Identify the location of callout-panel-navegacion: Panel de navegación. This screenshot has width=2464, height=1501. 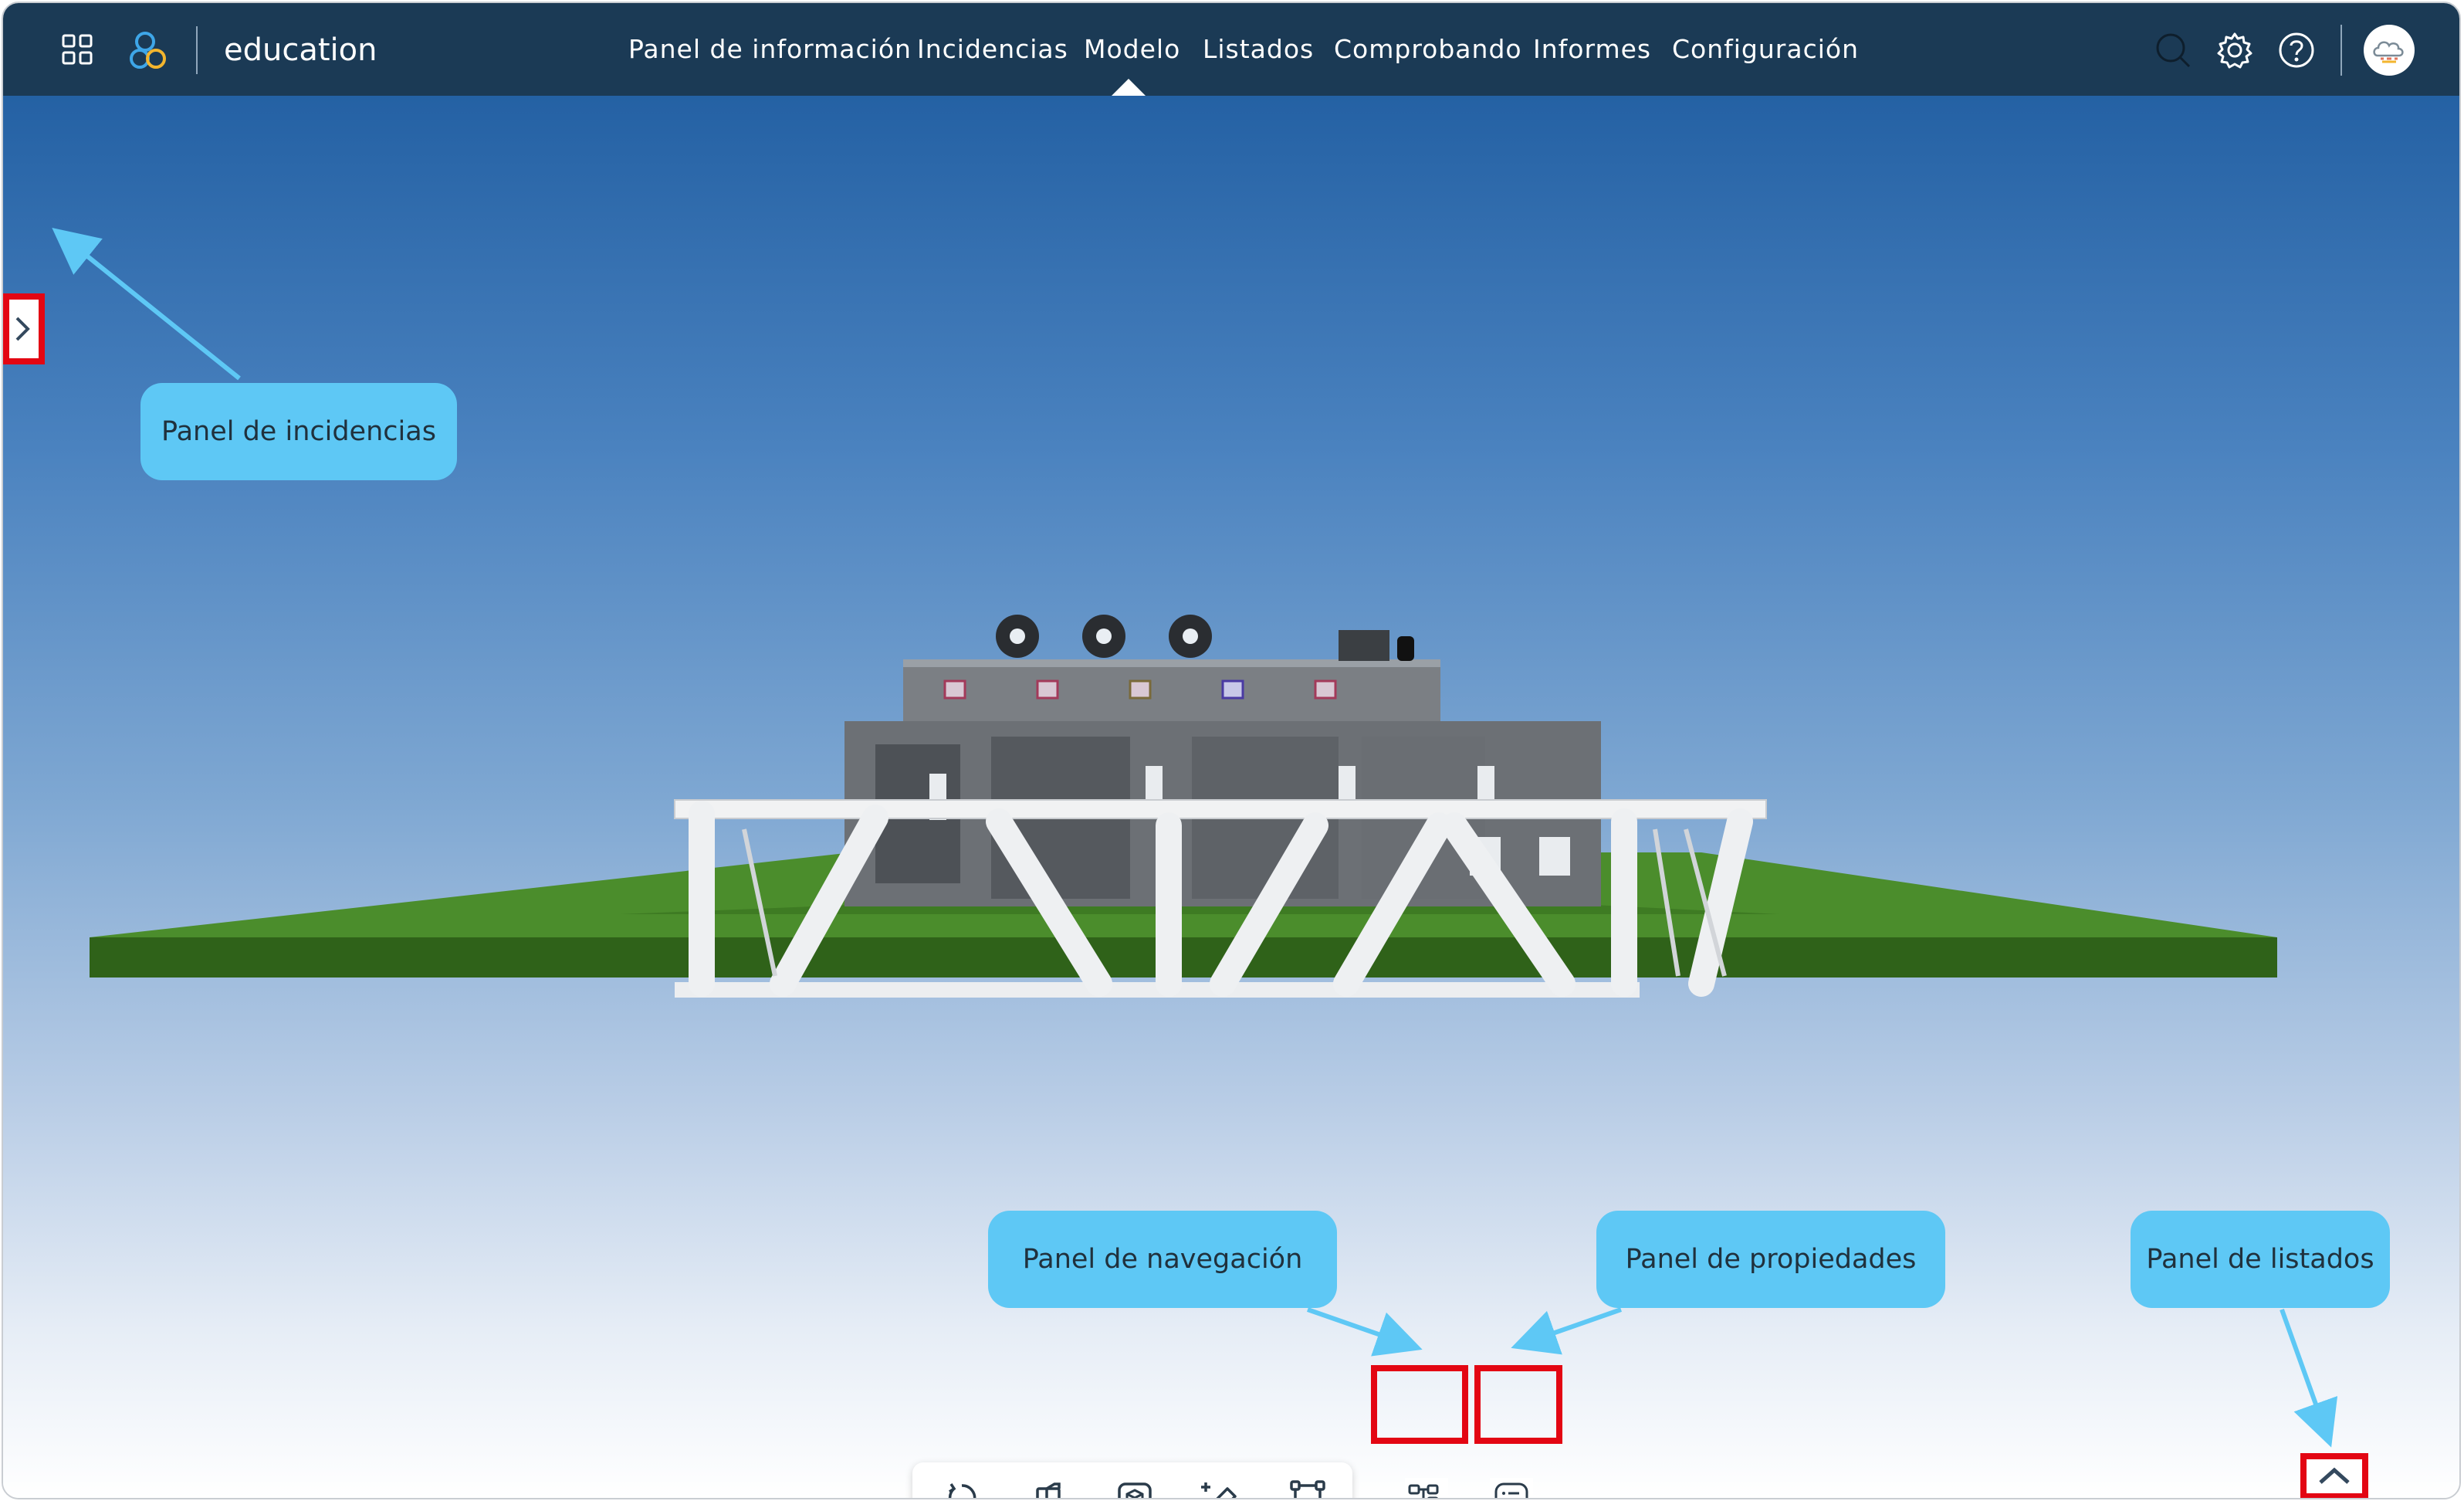
(1162, 1259).